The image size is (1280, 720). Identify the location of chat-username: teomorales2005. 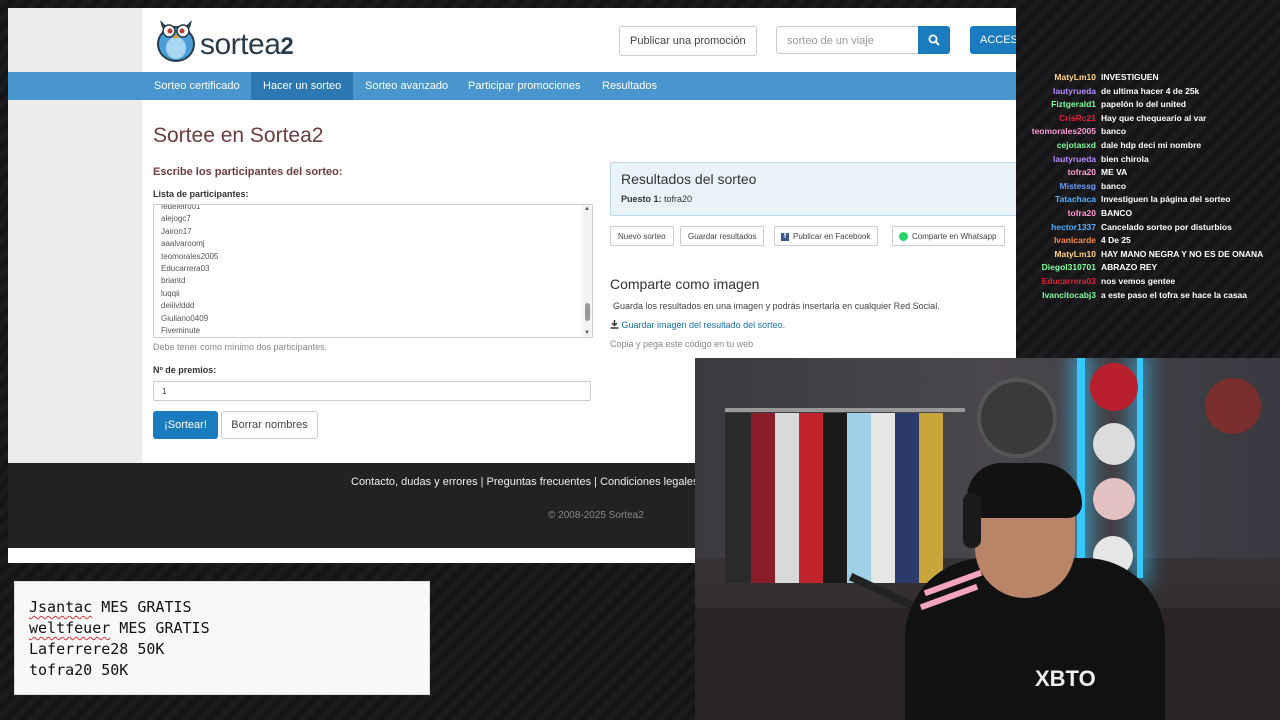
(1064, 131).